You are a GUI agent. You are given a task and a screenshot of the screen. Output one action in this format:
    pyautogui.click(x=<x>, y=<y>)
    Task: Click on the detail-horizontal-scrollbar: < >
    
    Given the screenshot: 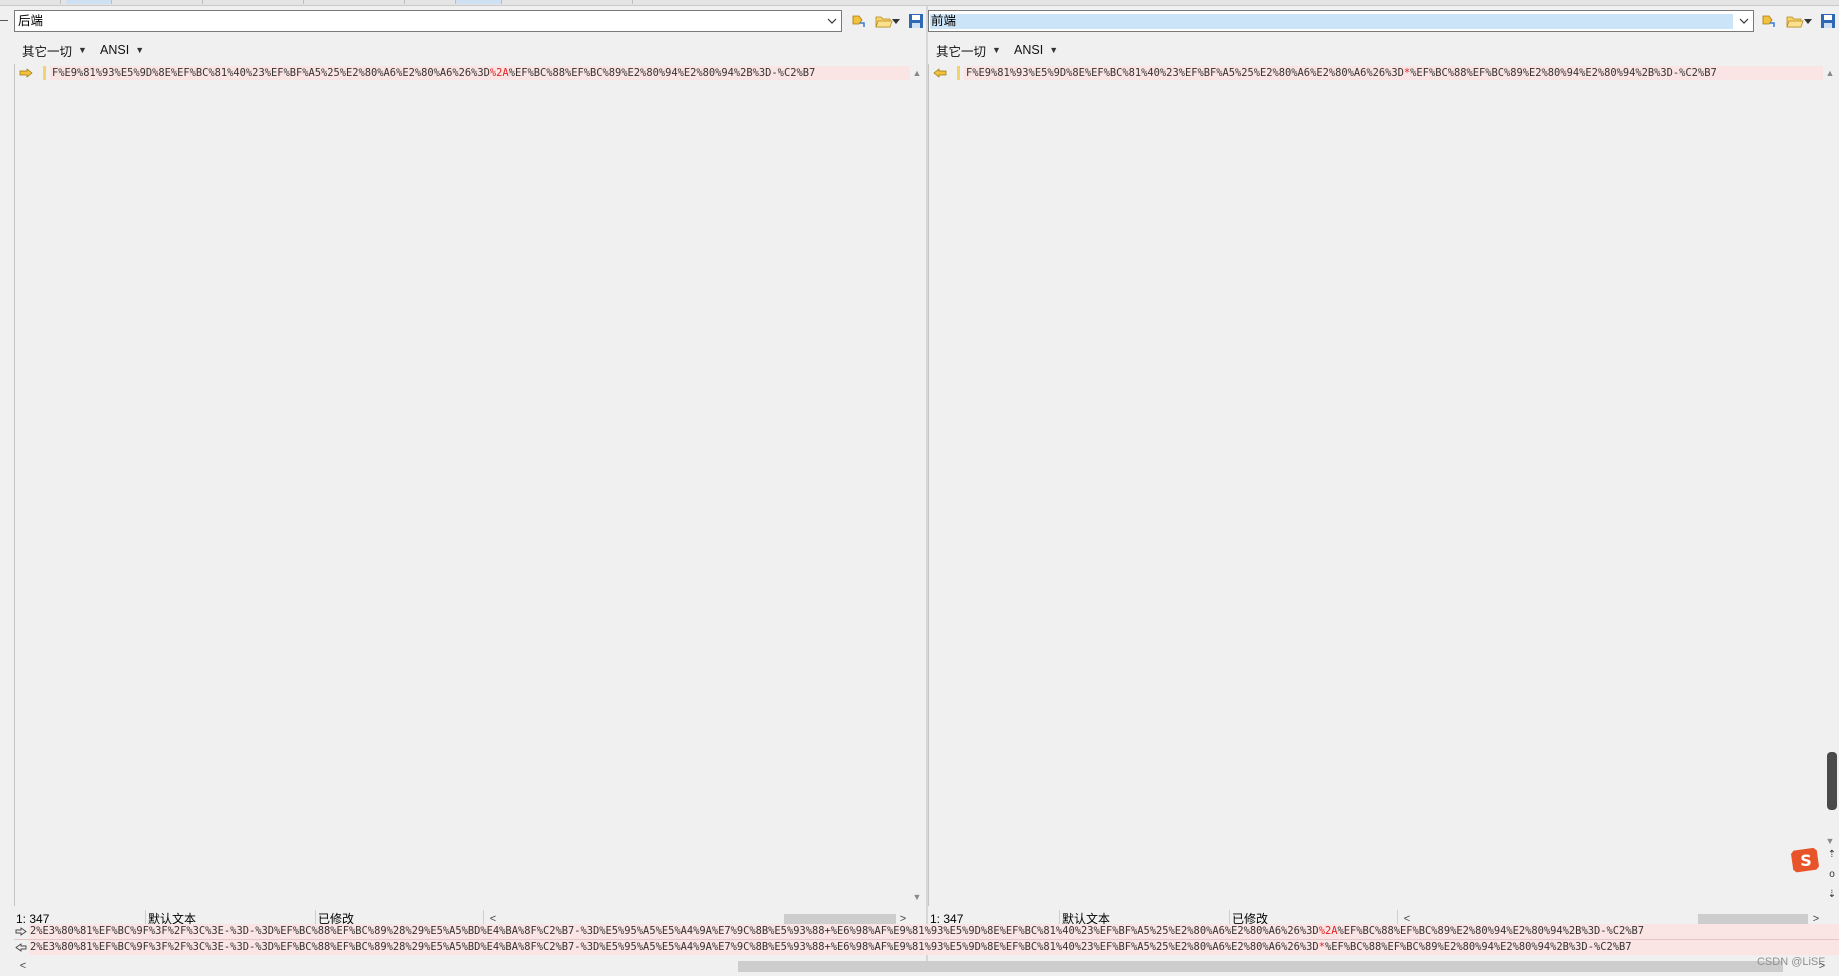 What is the action you would take?
    pyautogui.click(x=926, y=966)
    